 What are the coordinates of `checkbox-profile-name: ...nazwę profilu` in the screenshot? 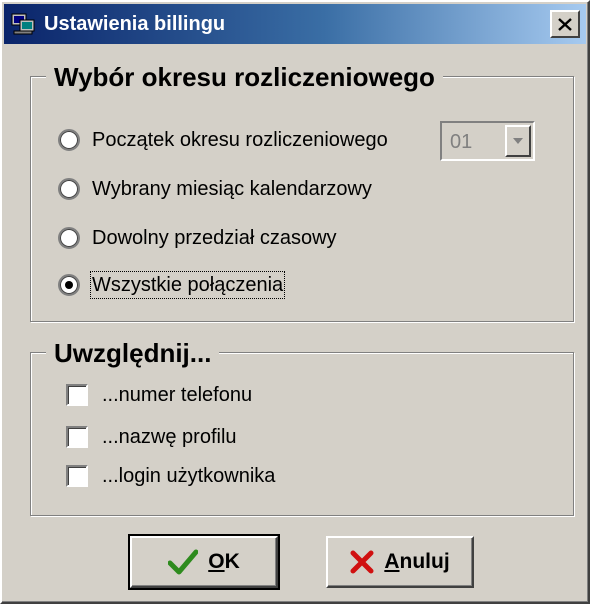 It's located at (151, 437).